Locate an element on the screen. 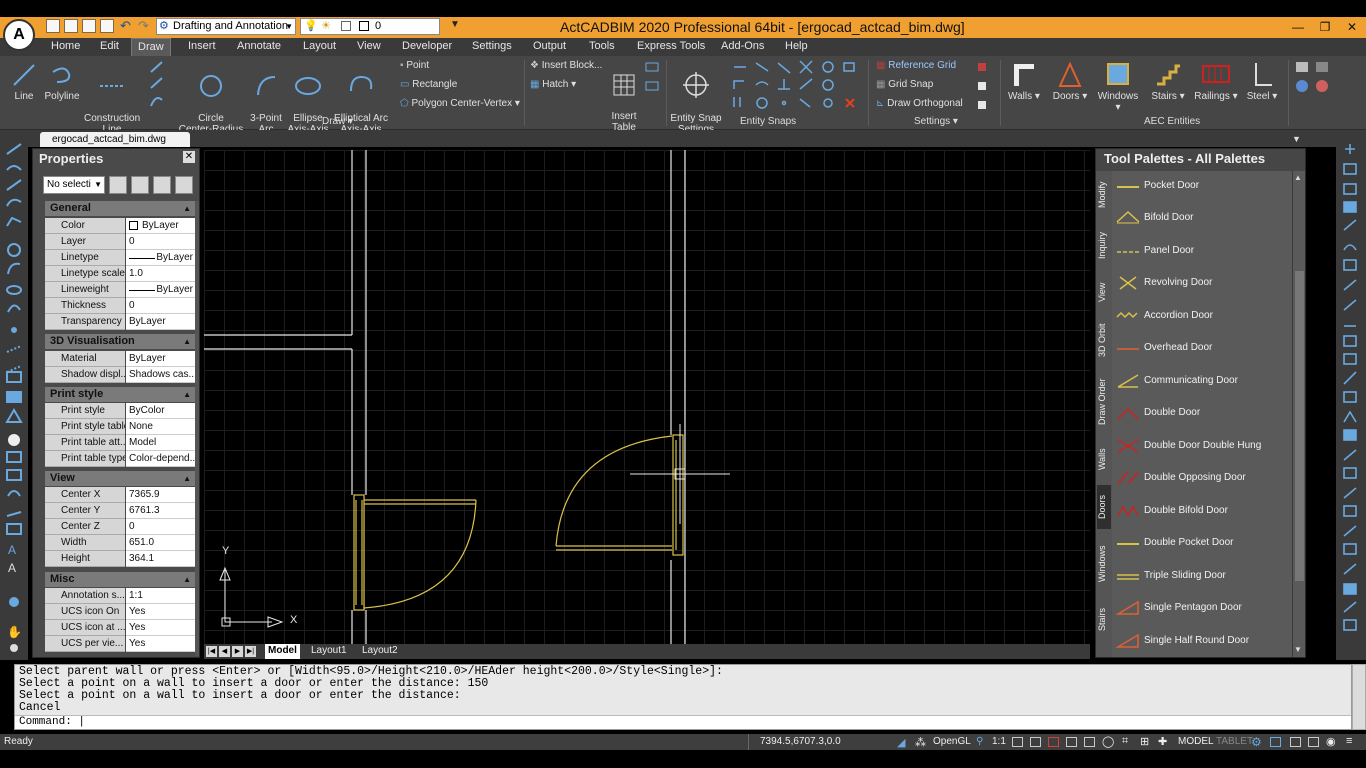  draw-mini-tools is located at coordinates (157, 85).